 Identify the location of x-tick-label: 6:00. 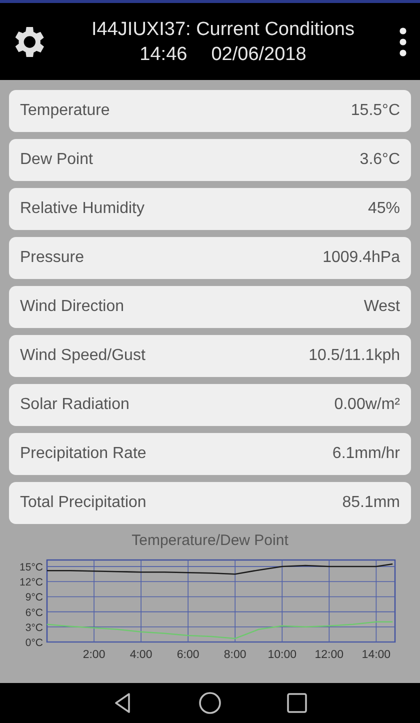
(188, 655).